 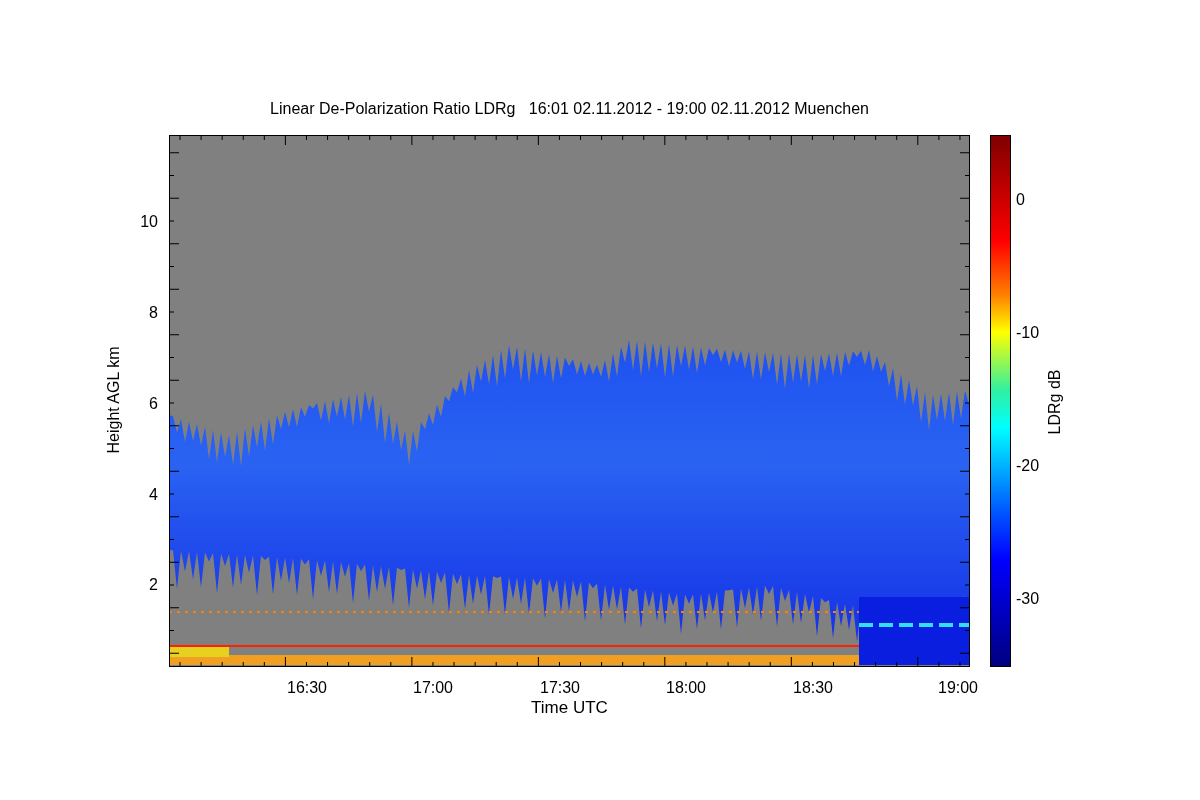 I want to click on colorbar-tick-label: -20, so click(x=1028, y=466).